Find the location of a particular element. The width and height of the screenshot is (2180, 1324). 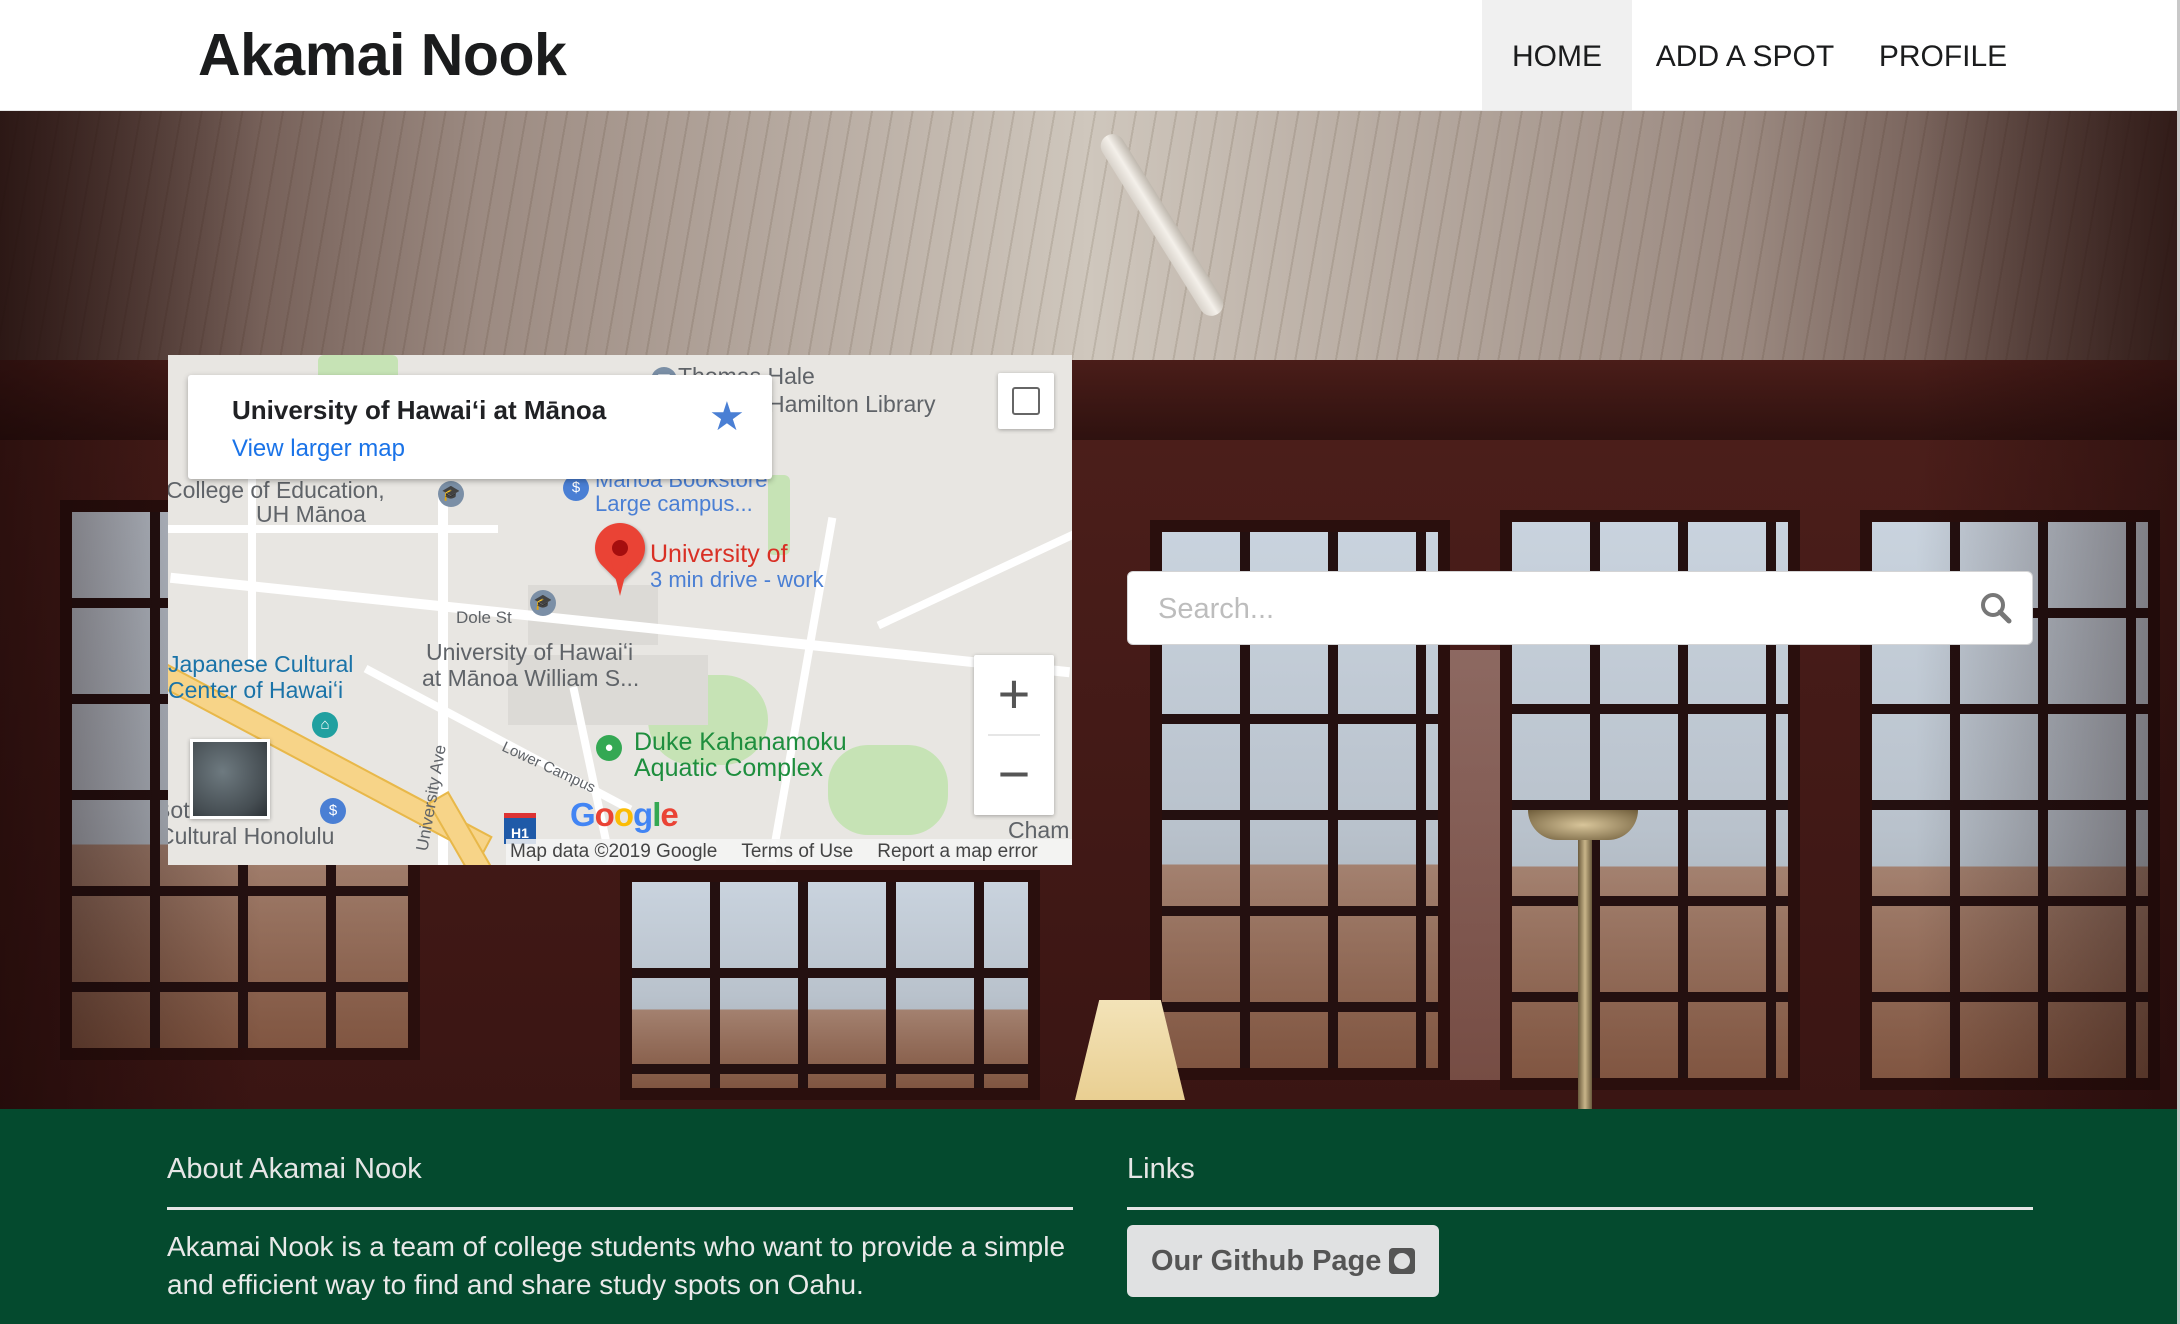

map-pin-label: University of is located at coordinates (719, 554).